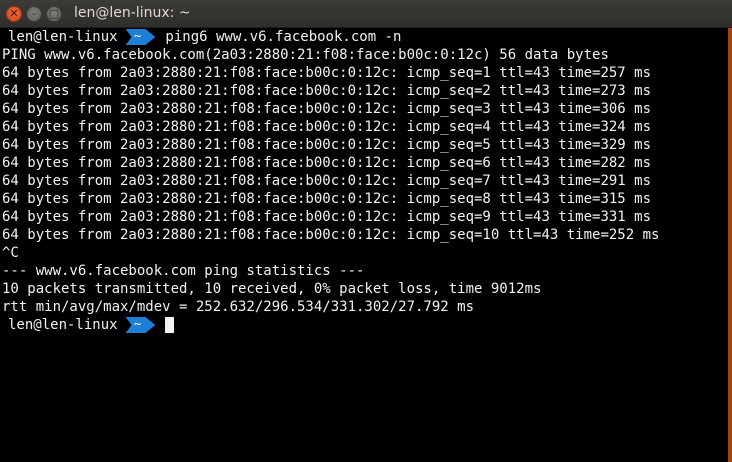  I want to click on window-edge, so click(730, 245).